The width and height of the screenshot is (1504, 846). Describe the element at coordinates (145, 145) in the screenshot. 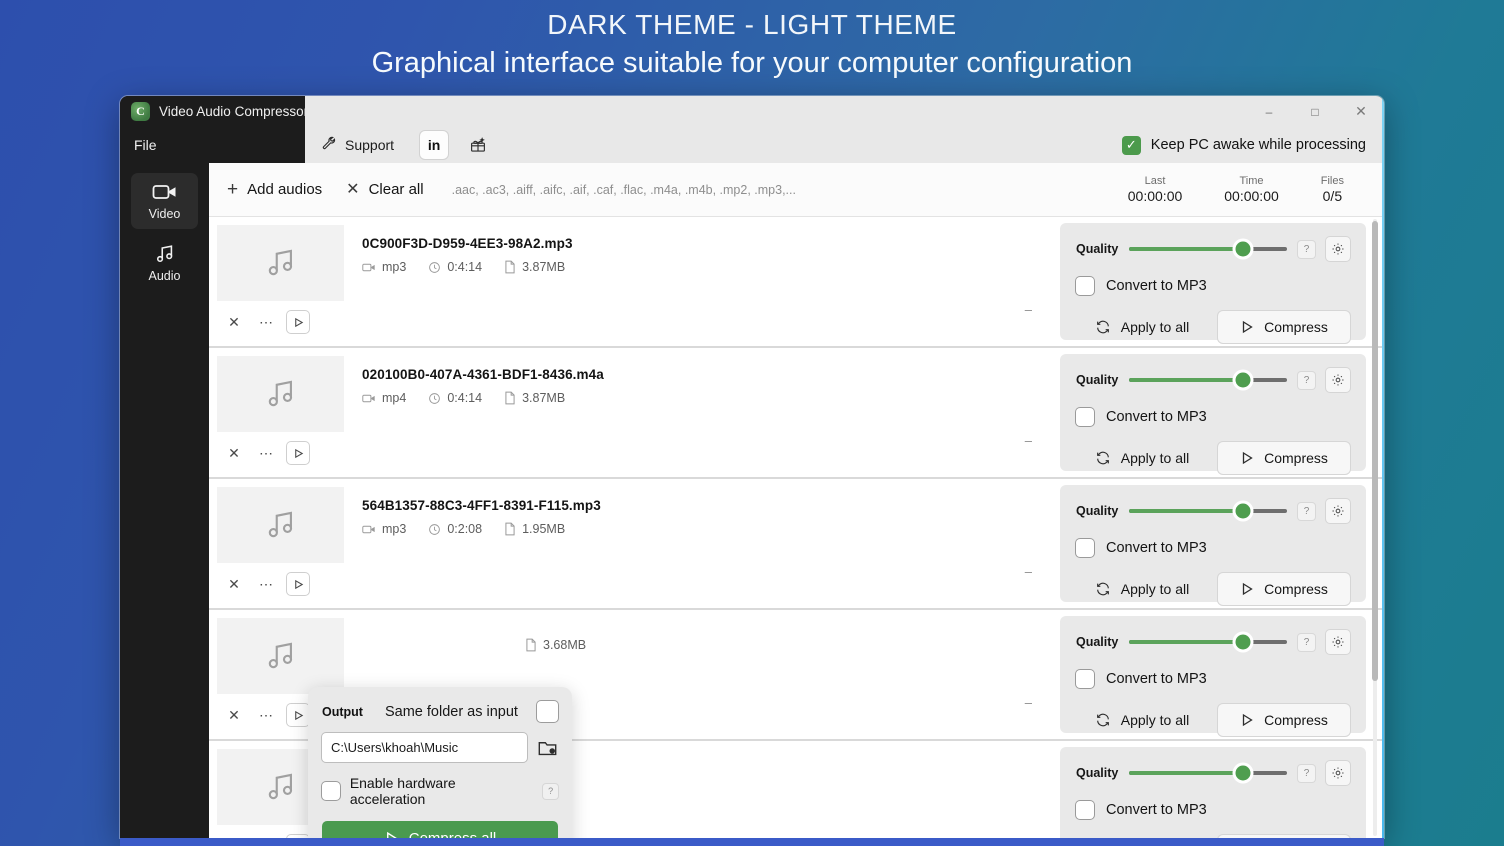

I see `menu-file: File` at that location.